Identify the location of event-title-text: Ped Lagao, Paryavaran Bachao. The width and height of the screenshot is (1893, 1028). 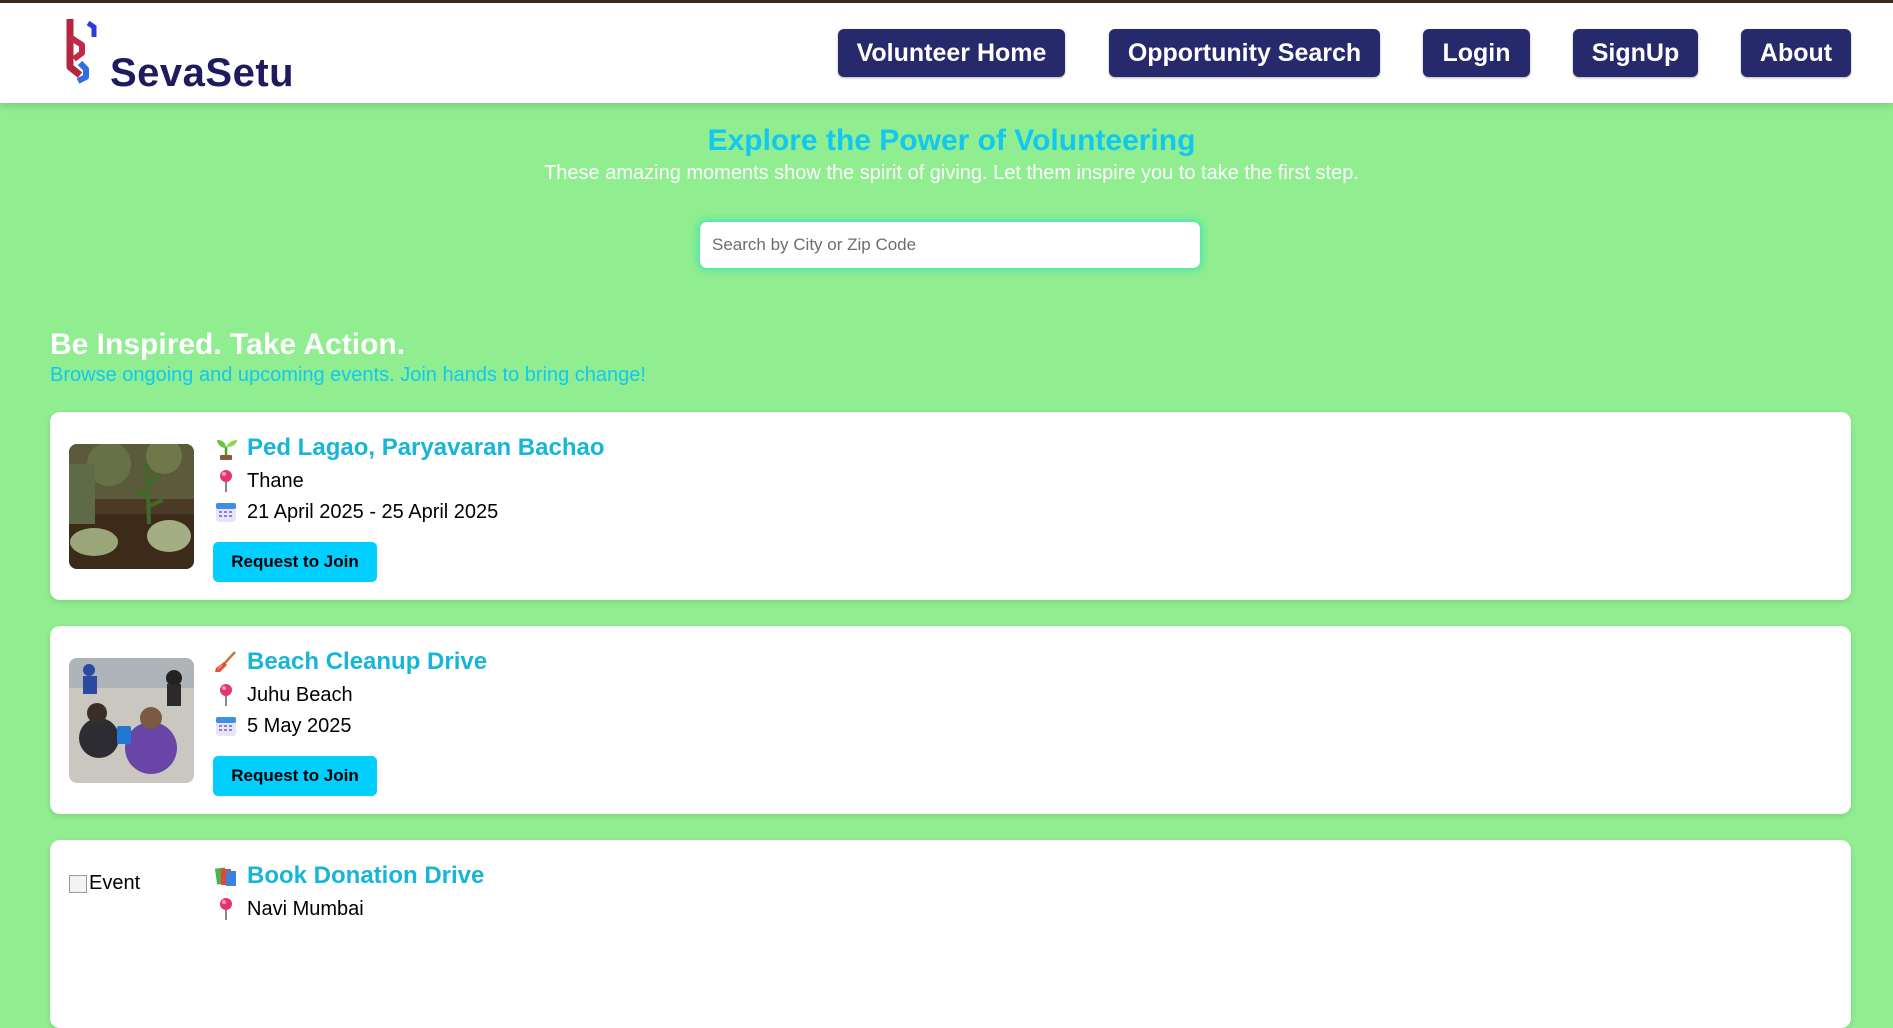
(426, 447).